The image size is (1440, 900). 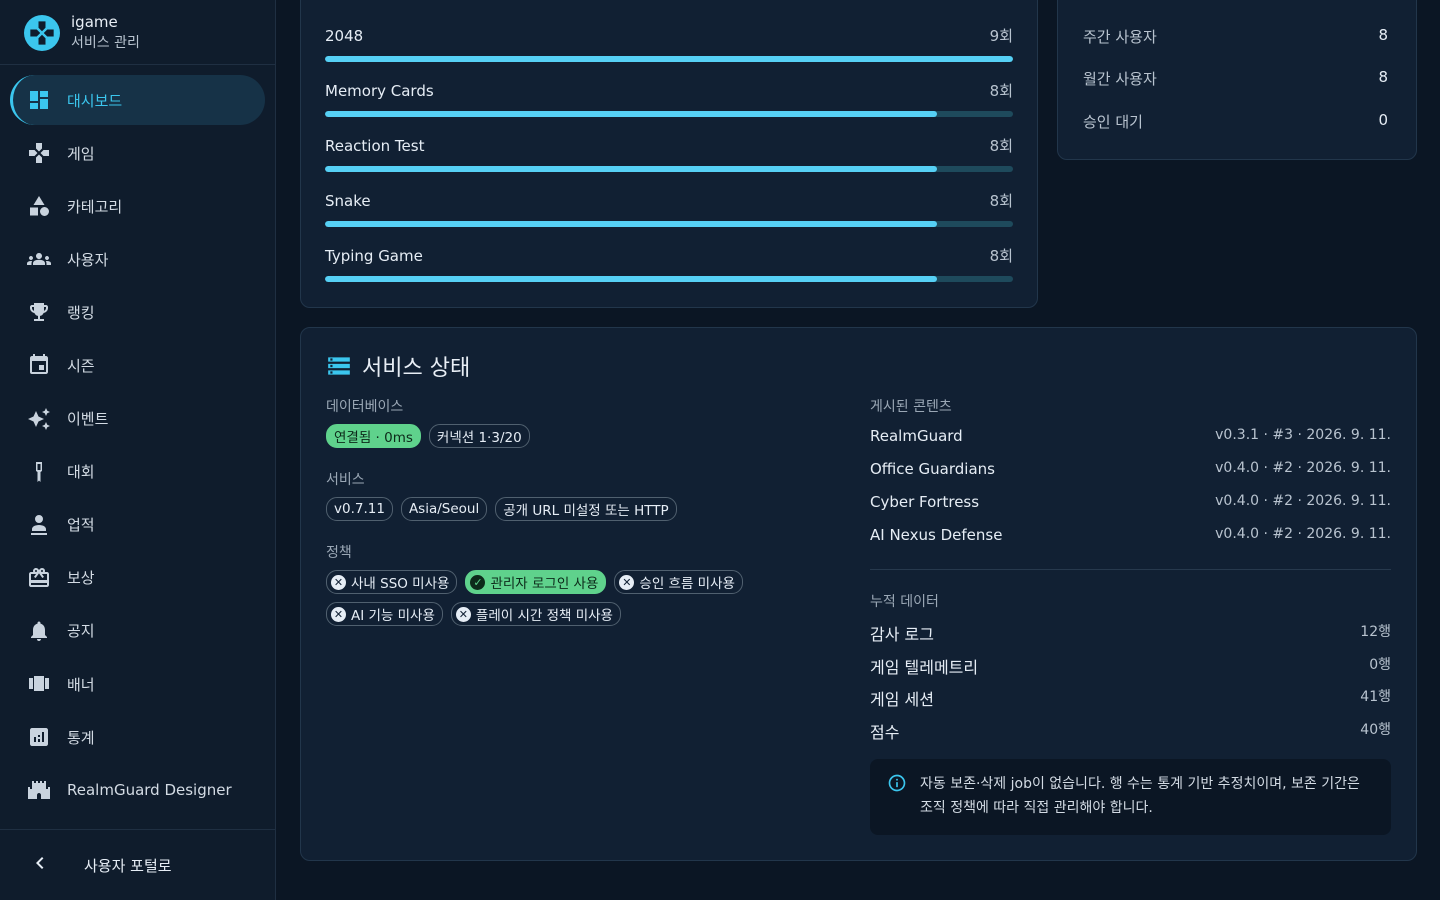 I want to click on row-count: 41행, so click(x=1375, y=697).